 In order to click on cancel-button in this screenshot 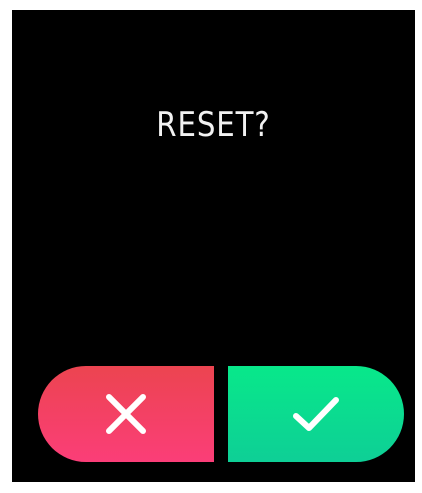, I will do `click(126, 414)`.